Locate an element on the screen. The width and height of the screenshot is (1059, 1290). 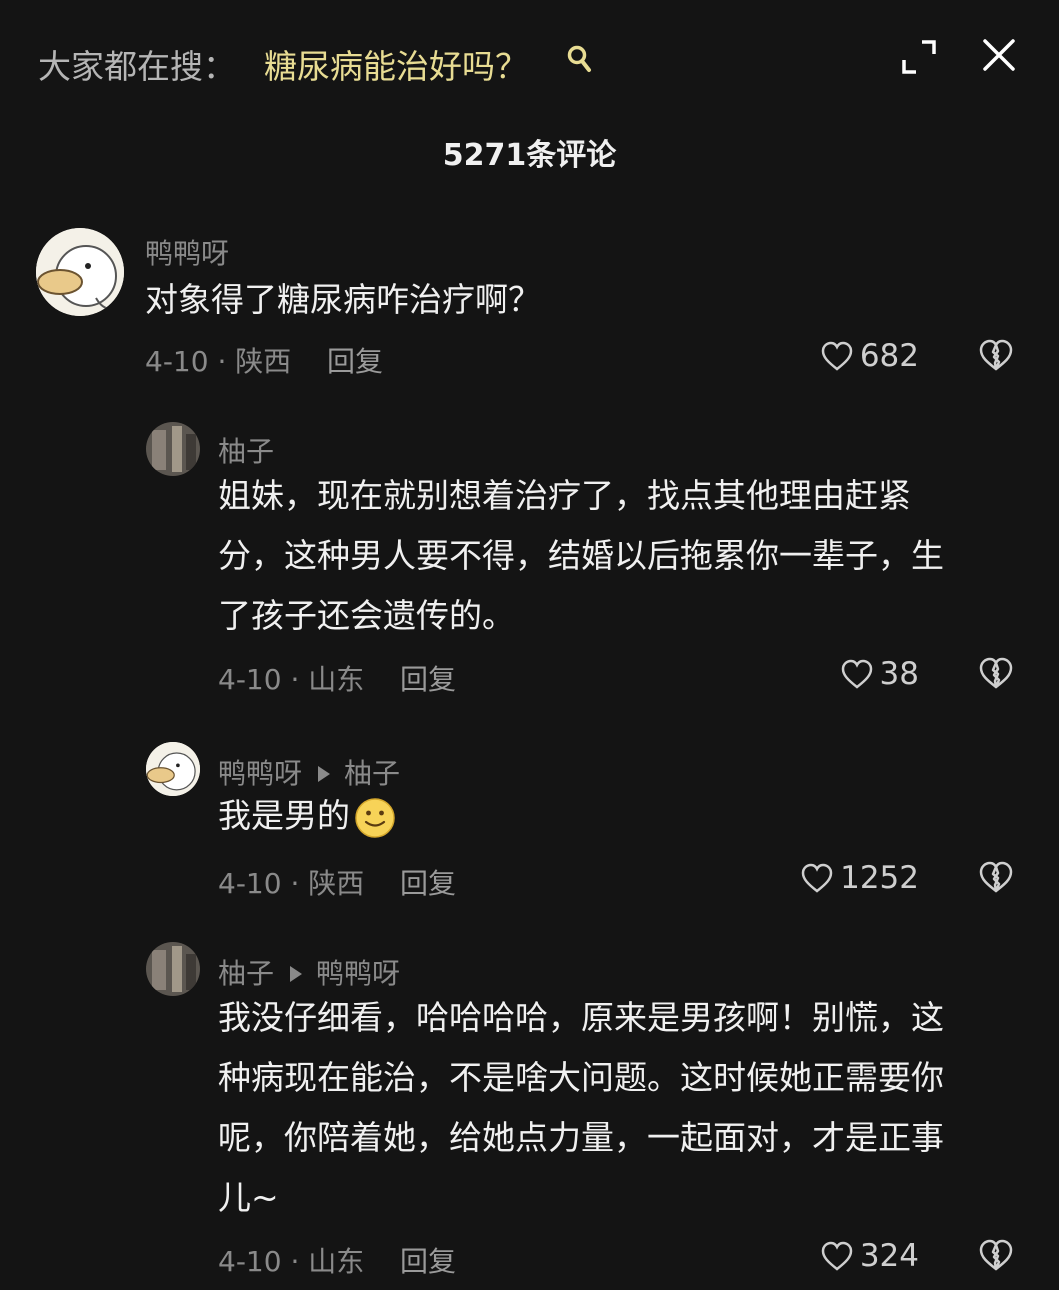
smile-emoji-icon is located at coordinates (375, 817).